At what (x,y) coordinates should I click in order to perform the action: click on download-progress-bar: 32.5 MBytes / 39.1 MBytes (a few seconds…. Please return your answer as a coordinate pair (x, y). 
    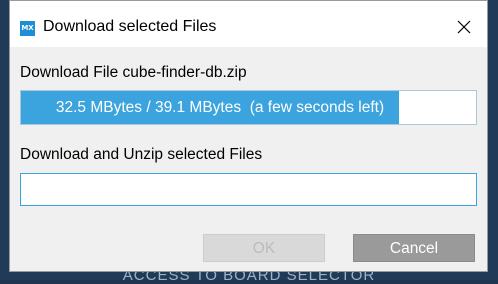
    Looking at the image, I should click on (248, 107).